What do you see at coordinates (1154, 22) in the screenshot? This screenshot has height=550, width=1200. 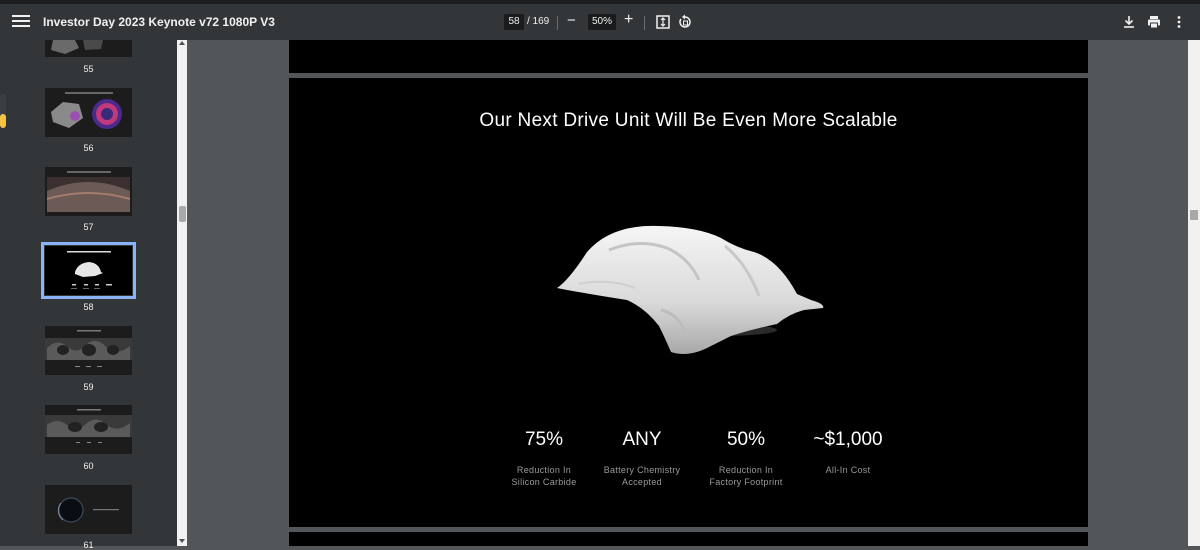 I see `print-icon` at bounding box center [1154, 22].